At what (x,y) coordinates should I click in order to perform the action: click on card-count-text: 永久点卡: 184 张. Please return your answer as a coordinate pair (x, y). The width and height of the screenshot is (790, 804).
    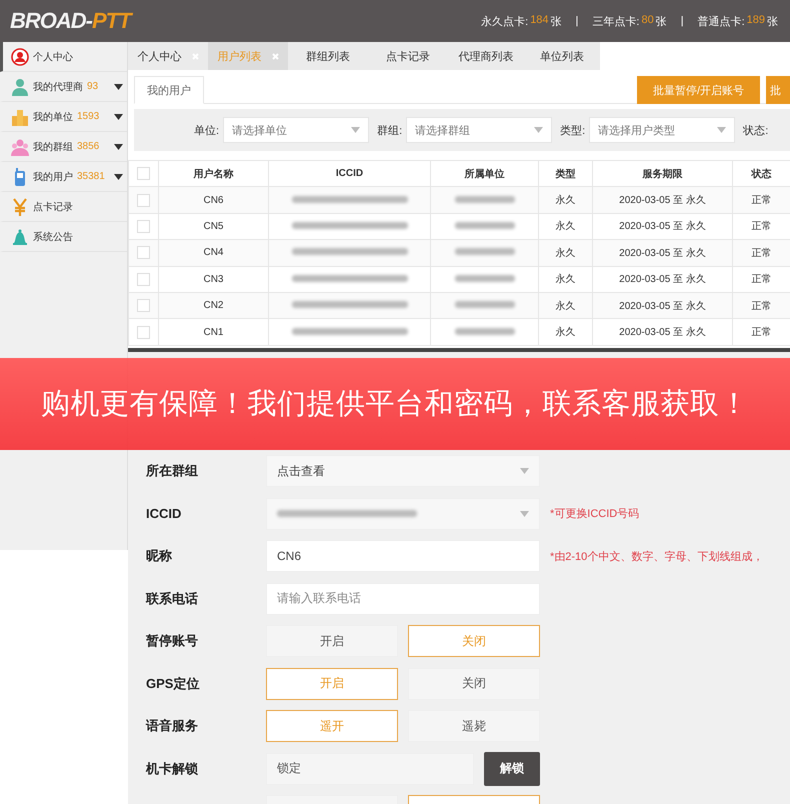
    Looking at the image, I should click on (521, 21).